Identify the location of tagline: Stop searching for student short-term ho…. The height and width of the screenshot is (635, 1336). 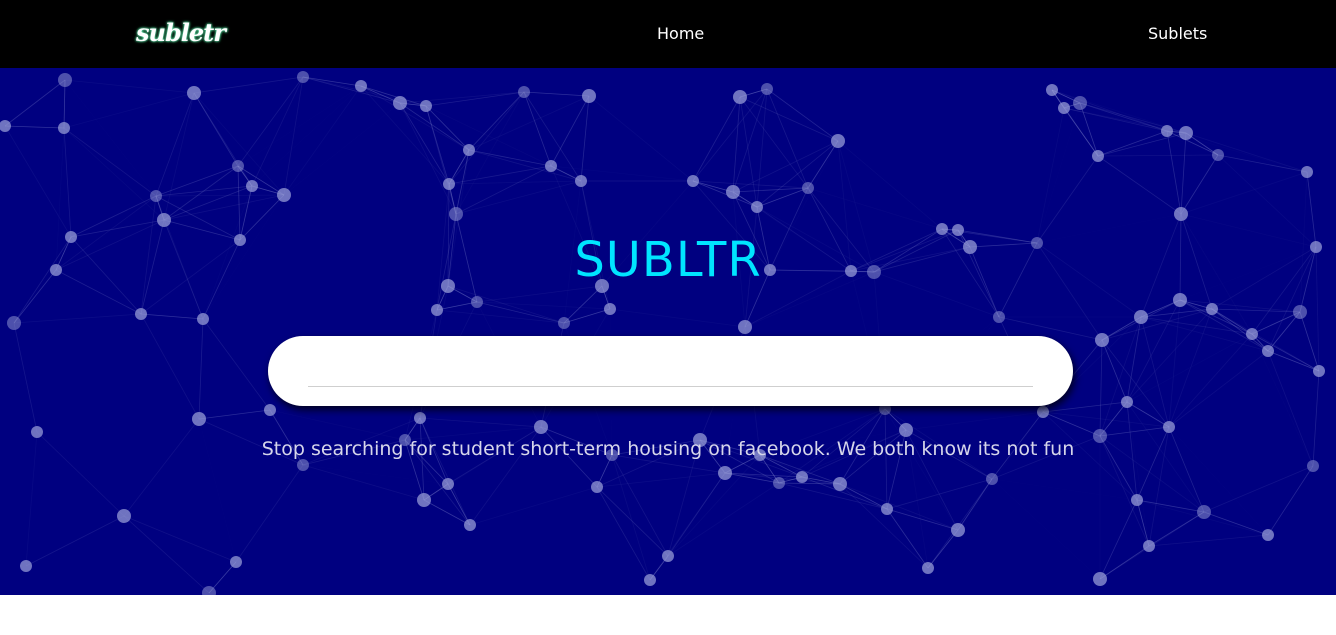
(668, 449).